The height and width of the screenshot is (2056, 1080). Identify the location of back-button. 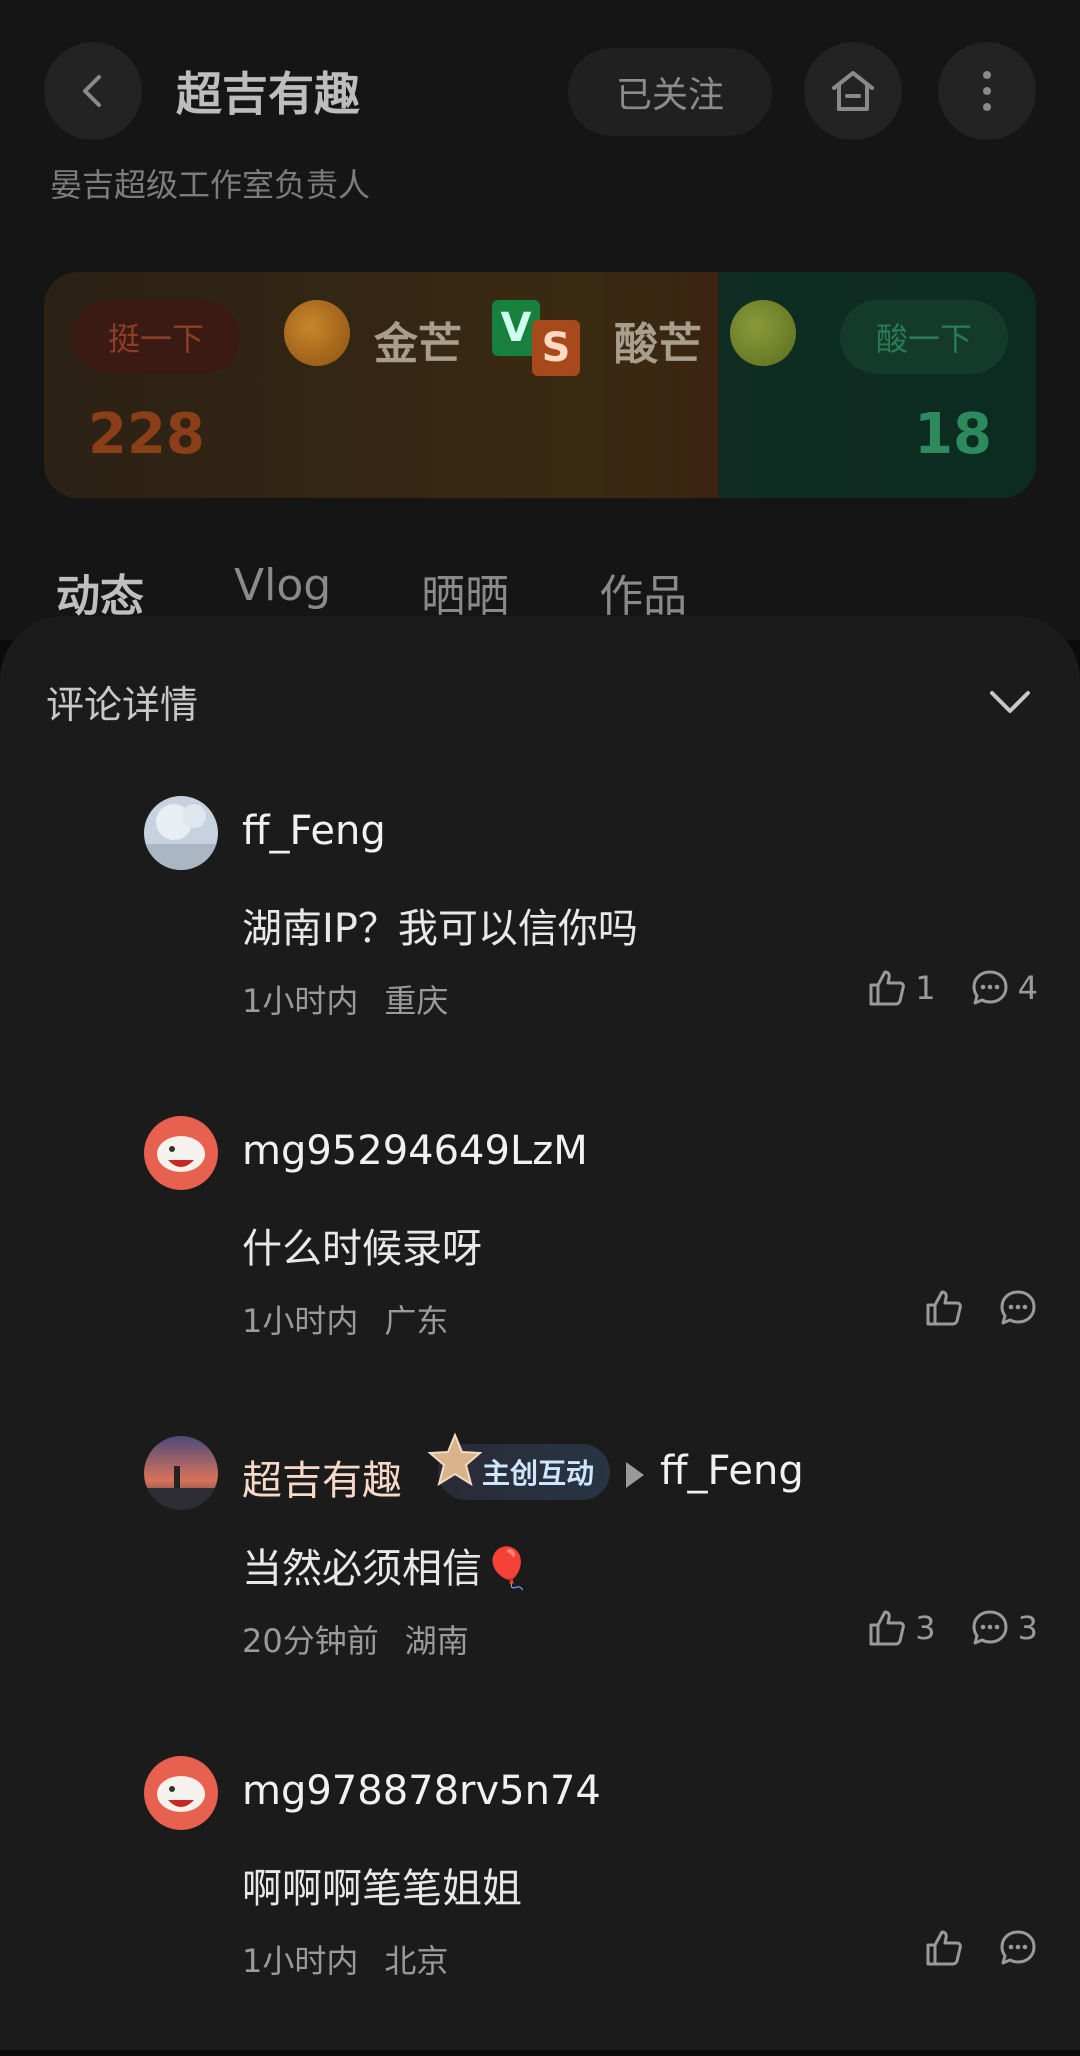
(93, 91).